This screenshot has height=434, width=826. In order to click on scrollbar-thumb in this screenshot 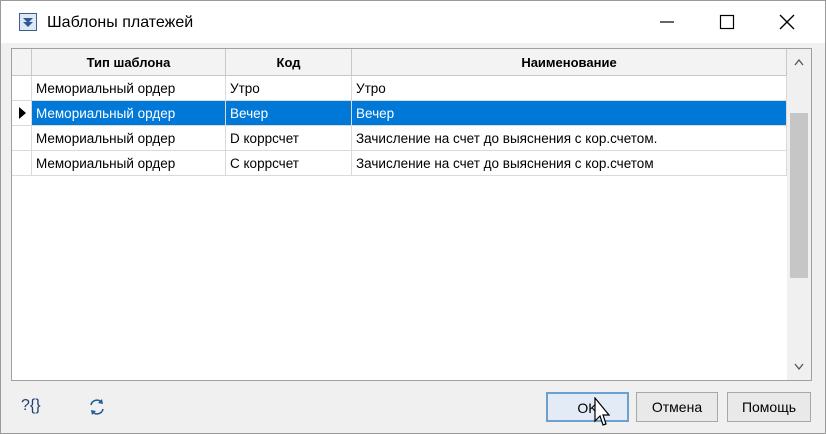, I will do `click(799, 195)`.